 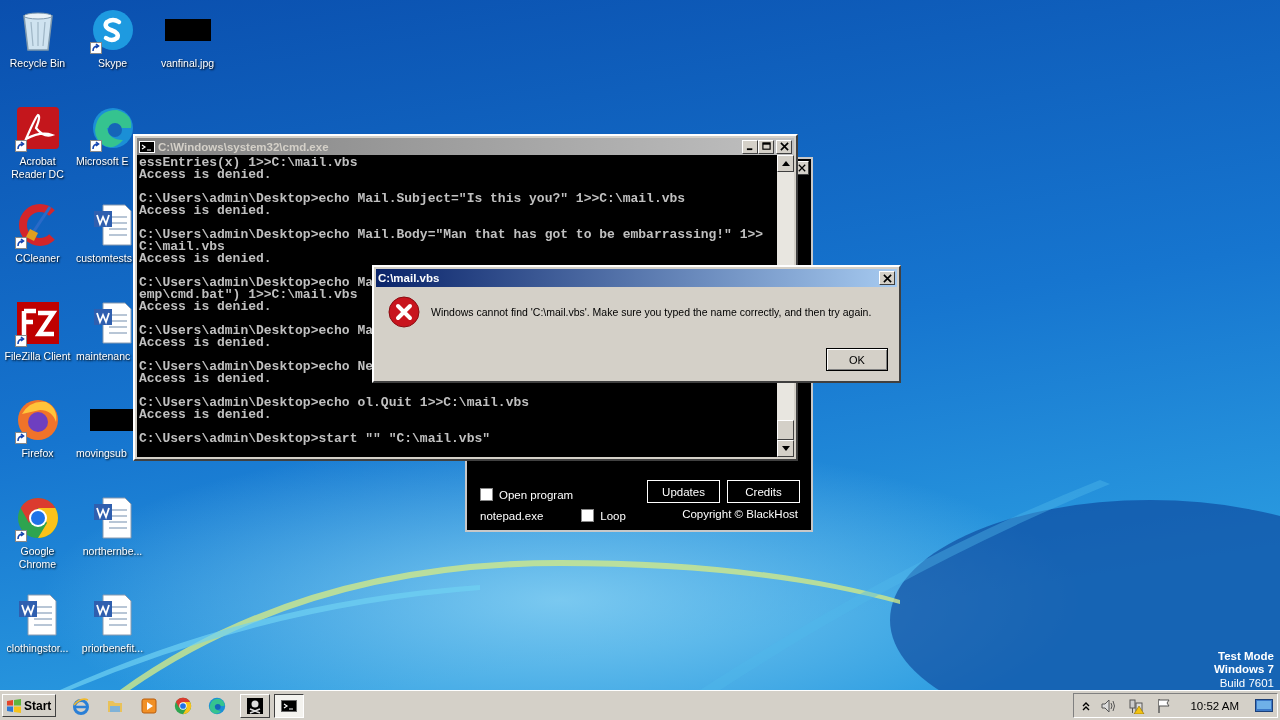 I want to click on down-arrow-icon, so click(x=785, y=448).